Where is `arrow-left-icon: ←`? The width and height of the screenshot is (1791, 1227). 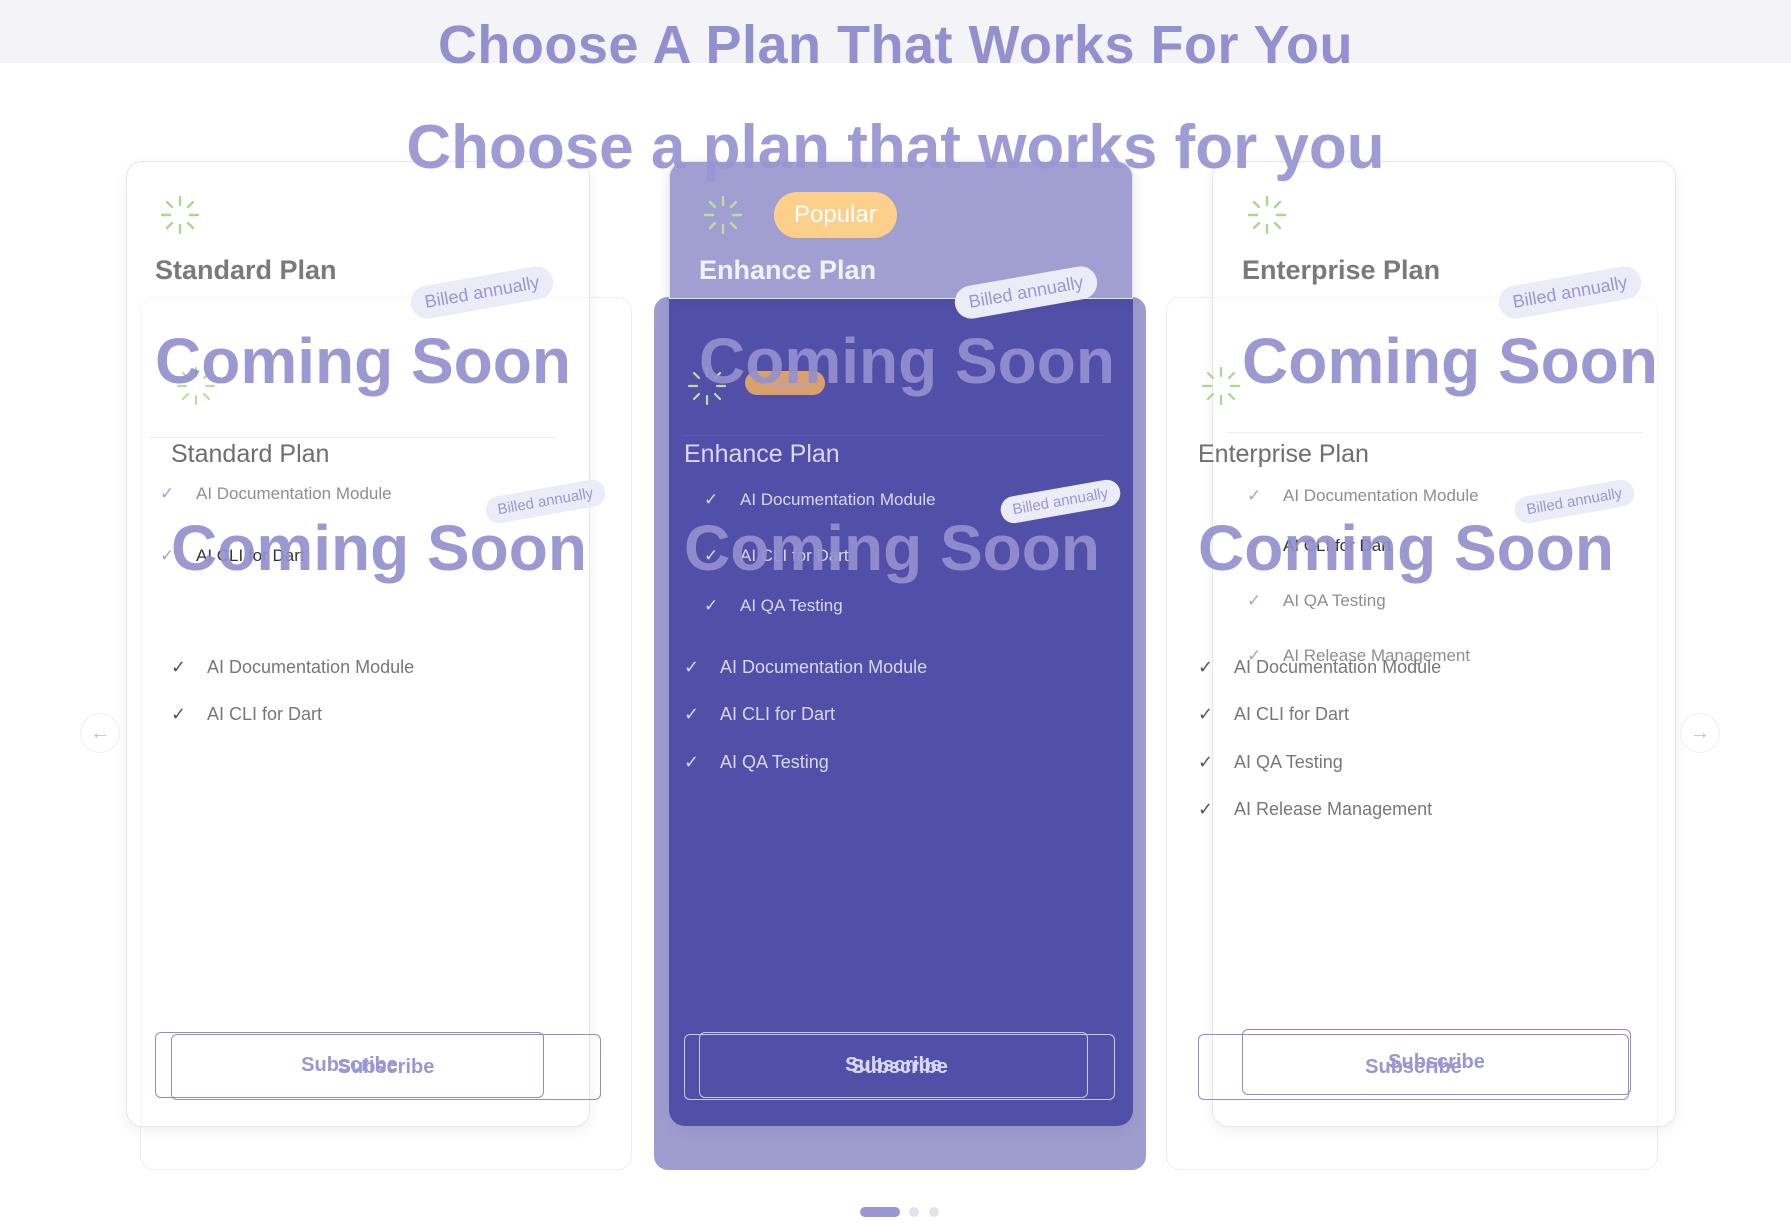 arrow-left-icon: ← is located at coordinates (100, 733).